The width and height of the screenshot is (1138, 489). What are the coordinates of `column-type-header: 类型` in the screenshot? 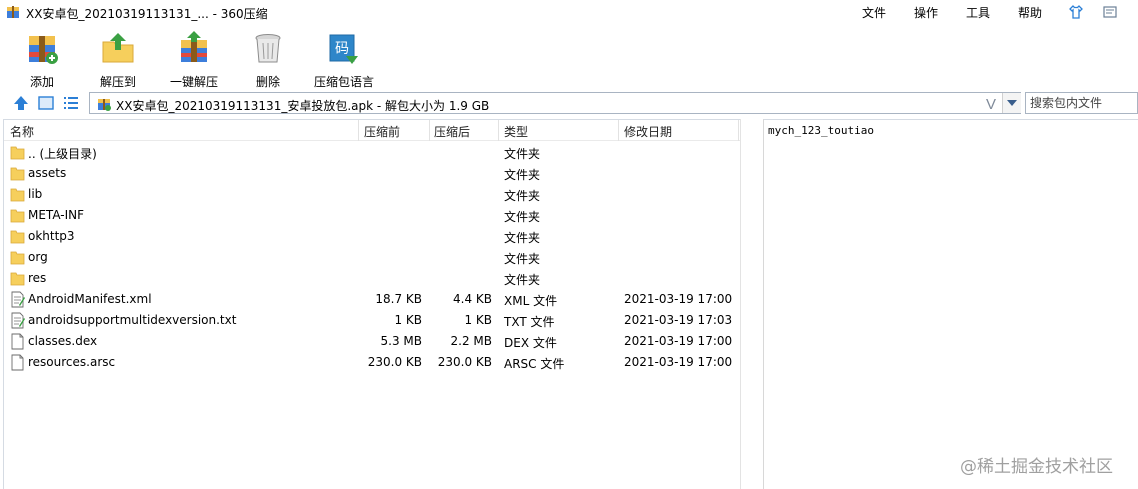 It's located at (516, 131).